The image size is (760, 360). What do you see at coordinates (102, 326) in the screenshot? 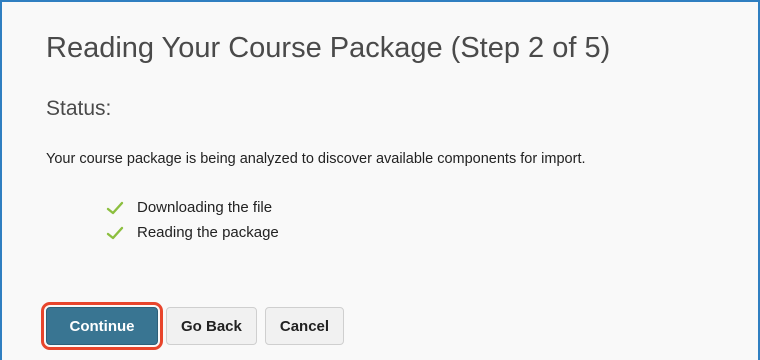
I see `continue-button: Continue` at bounding box center [102, 326].